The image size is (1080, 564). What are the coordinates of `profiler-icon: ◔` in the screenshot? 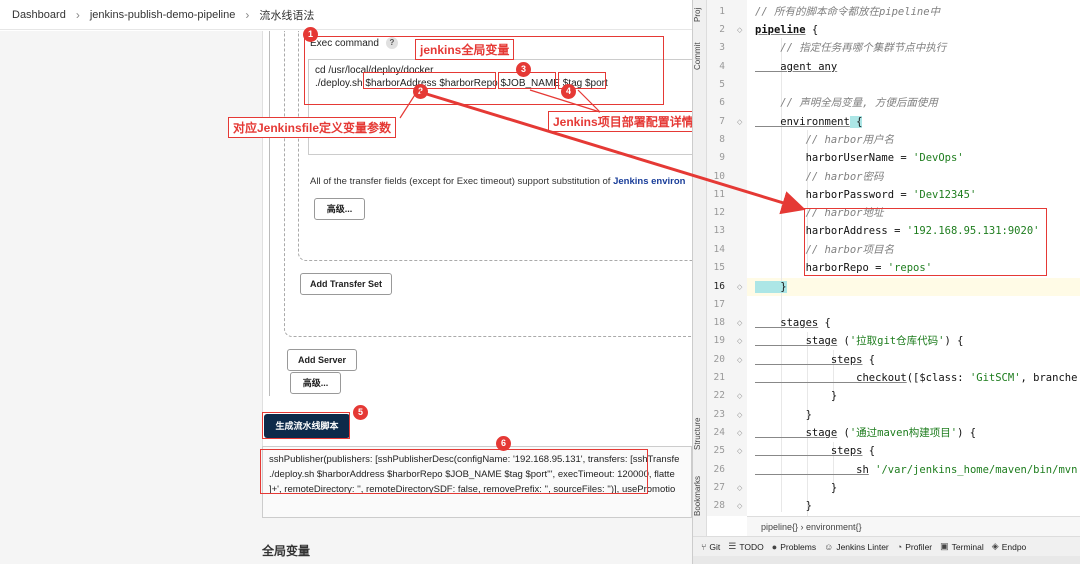 It's located at (899, 546).